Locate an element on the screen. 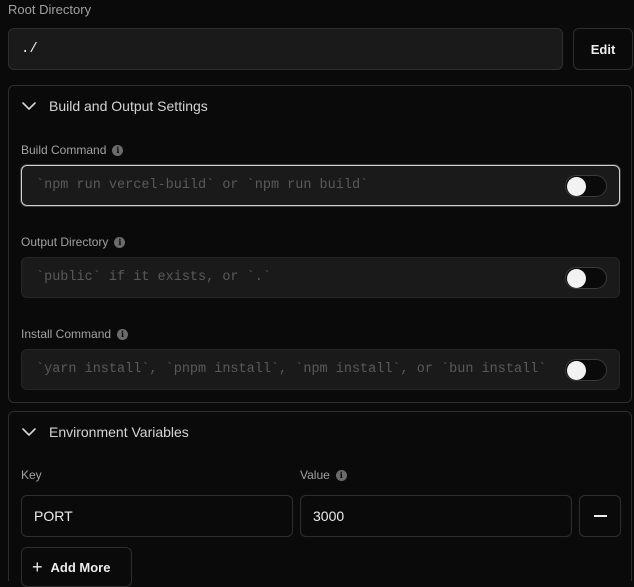 The width and height of the screenshot is (634, 587). build-command-label: Build Command i is located at coordinates (72, 150).